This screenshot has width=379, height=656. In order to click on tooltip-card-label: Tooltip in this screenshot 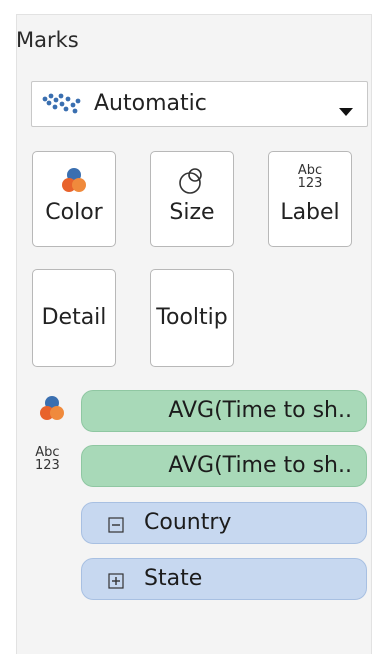, I will do `click(192, 317)`.